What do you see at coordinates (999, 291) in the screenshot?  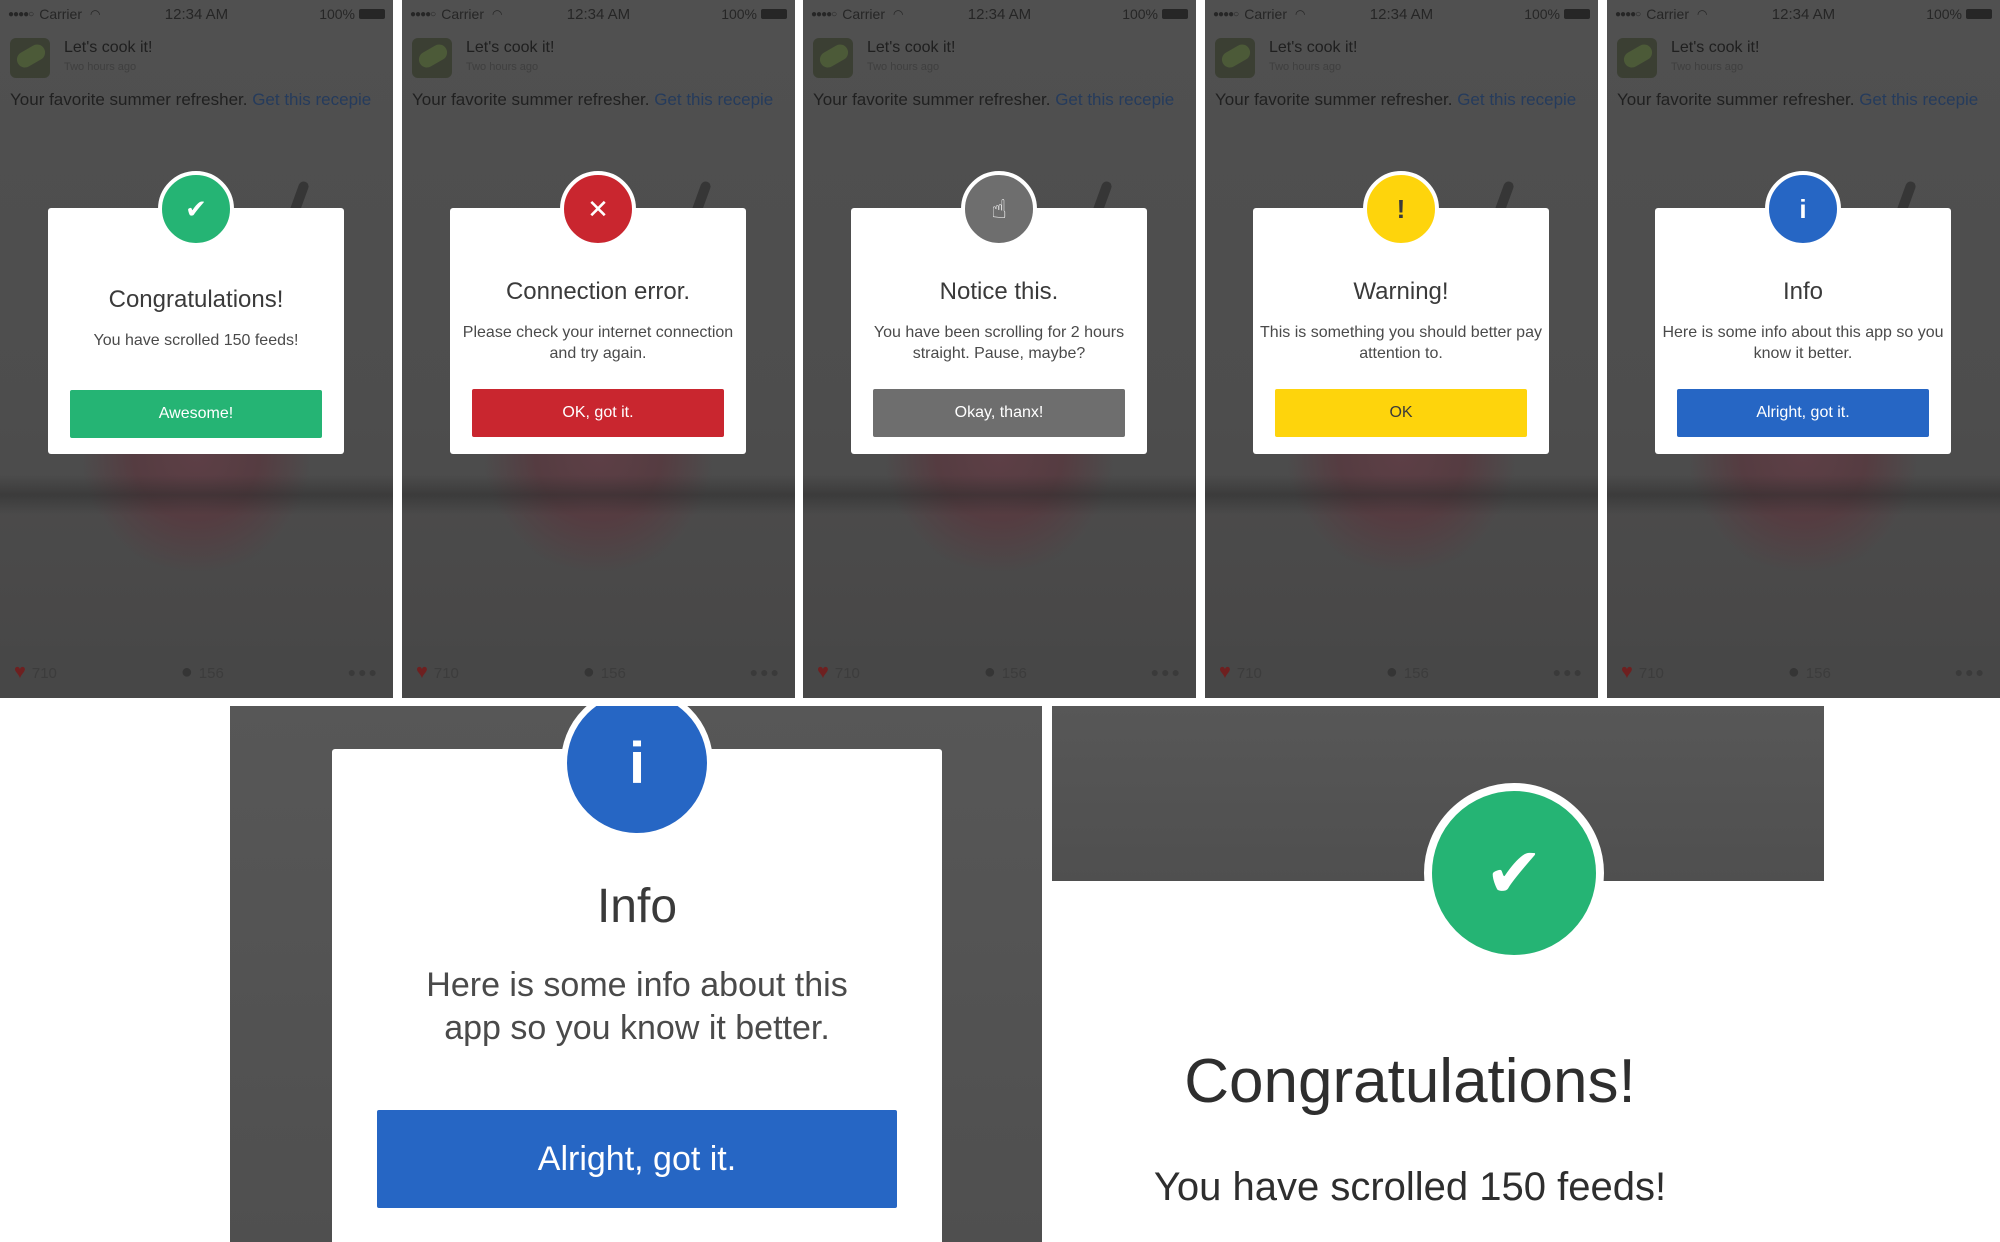 I see `alert-title: Notice this.` at bounding box center [999, 291].